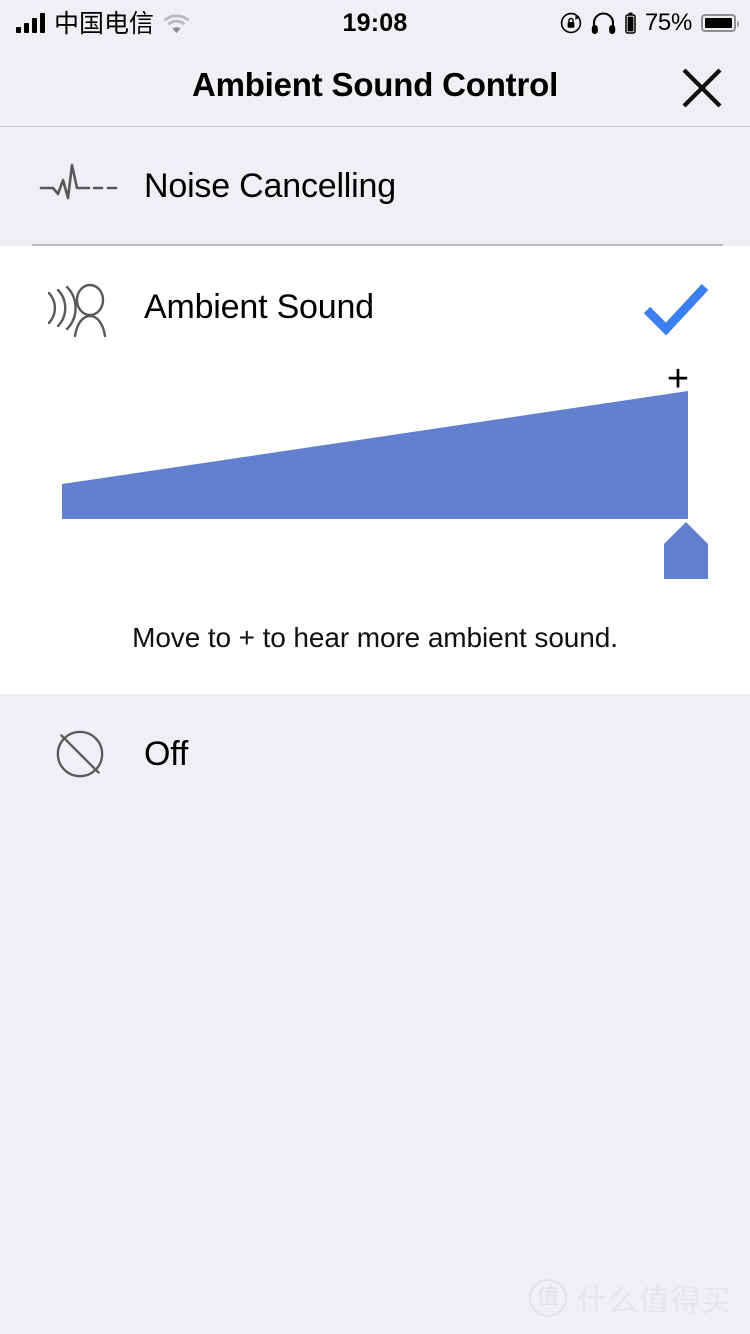 The width and height of the screenshot is (750, 1334). What do you see at coordinates (375, 637) in the screenshot?
I see `slider-hint-text: Move to + to hear more ambient sound.` at bounding box center [375, 637].